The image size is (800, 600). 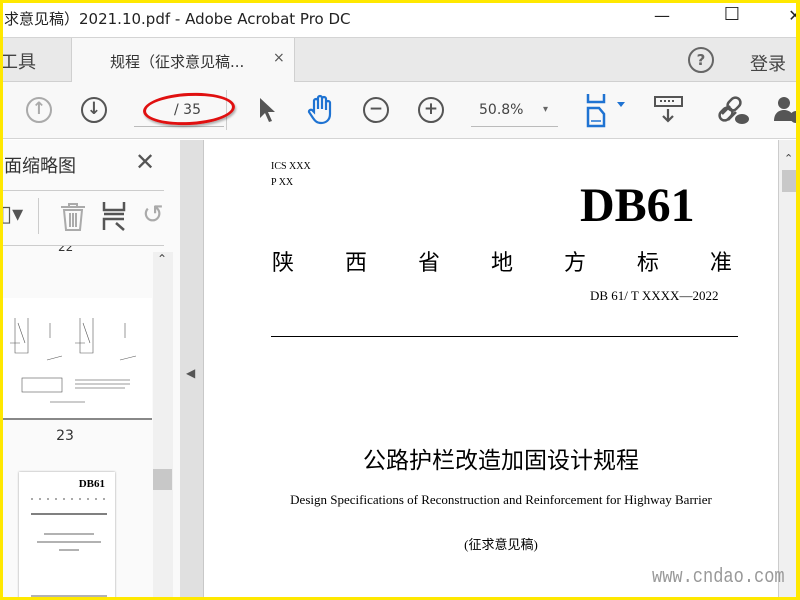 What do you see at coordinates (39, 110) in the screenshot?
I see `previous-page-icon: ↑` at bounding box center [39, 110].